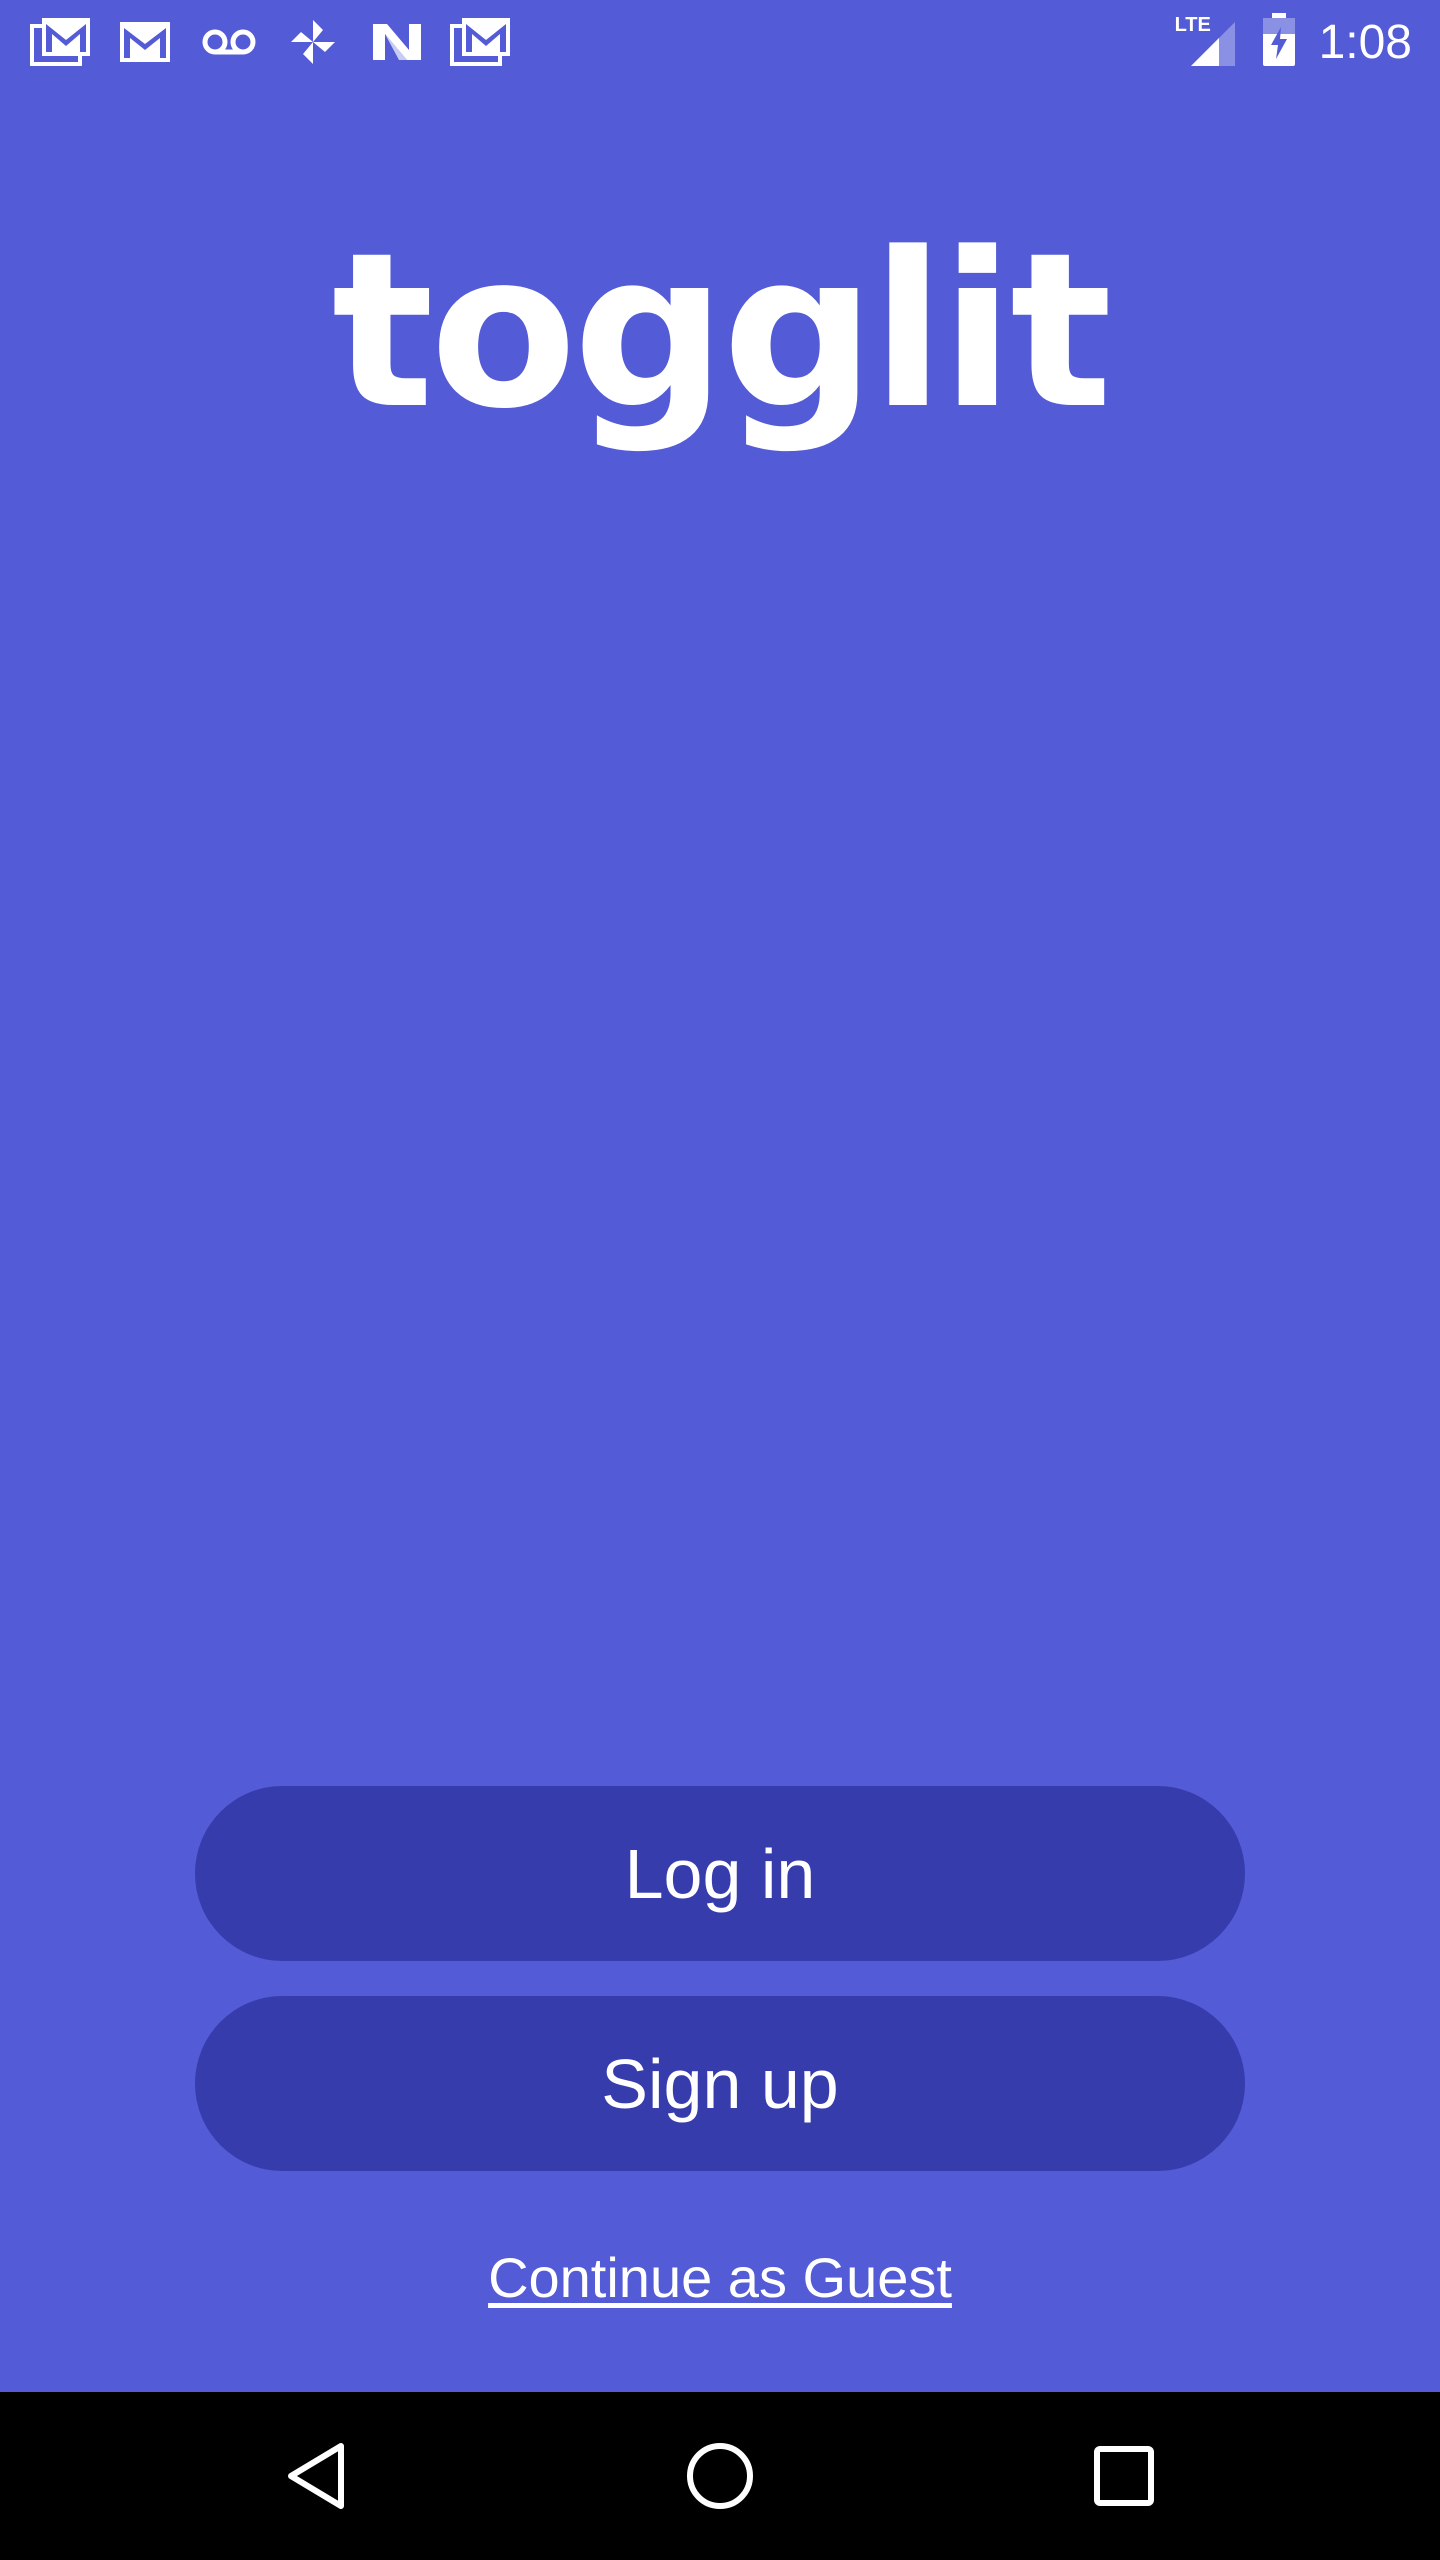  Describe the element at coordinates (720, 1873) in the screenshot. I see `login-button: Log in` at that location.